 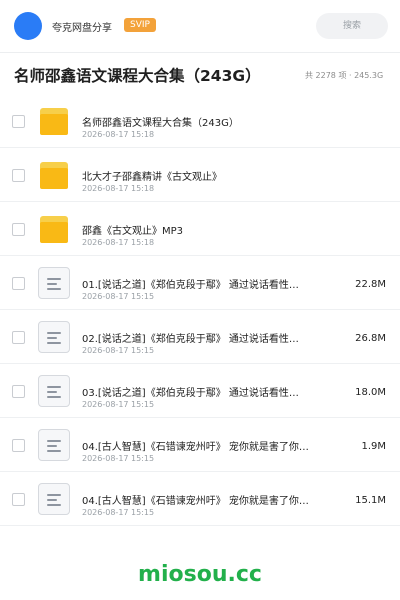 I want to click on list-item: 北大才子邵鑫精讲《古文观止》 2026-08-17 15:18, so click(x=200, y=175).